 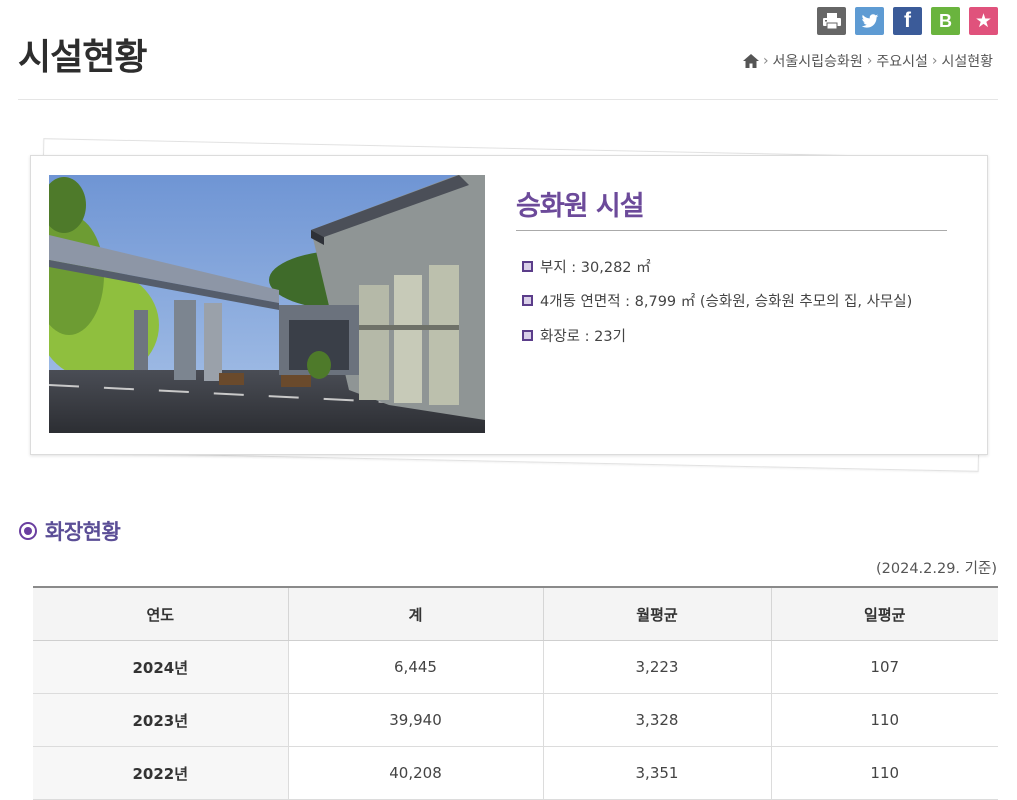 What do you see at coordinates (726, 302) in the screenshot?
I see `facility-floor-area: 4개동 연면적 : 8,799 ㎡ (승화원, 승화원 추모의 집, 사무실)` at bounding box center [726, 302].